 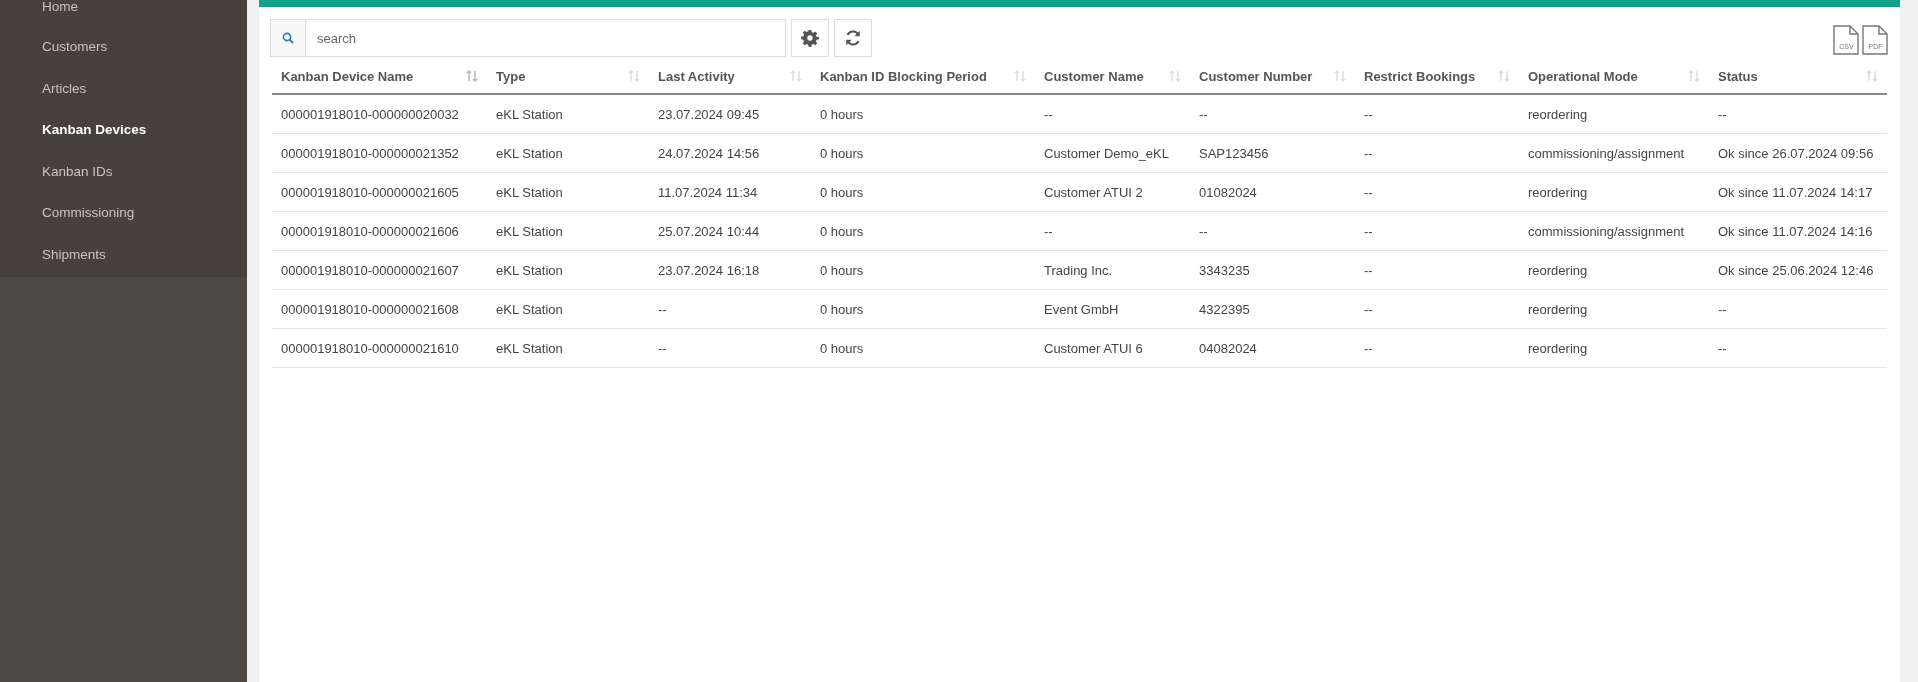 What do you see at coordinates (1112, 76) in the screenshot?
I see `column-header: Customer Name` at bounding box center [1112, 76].